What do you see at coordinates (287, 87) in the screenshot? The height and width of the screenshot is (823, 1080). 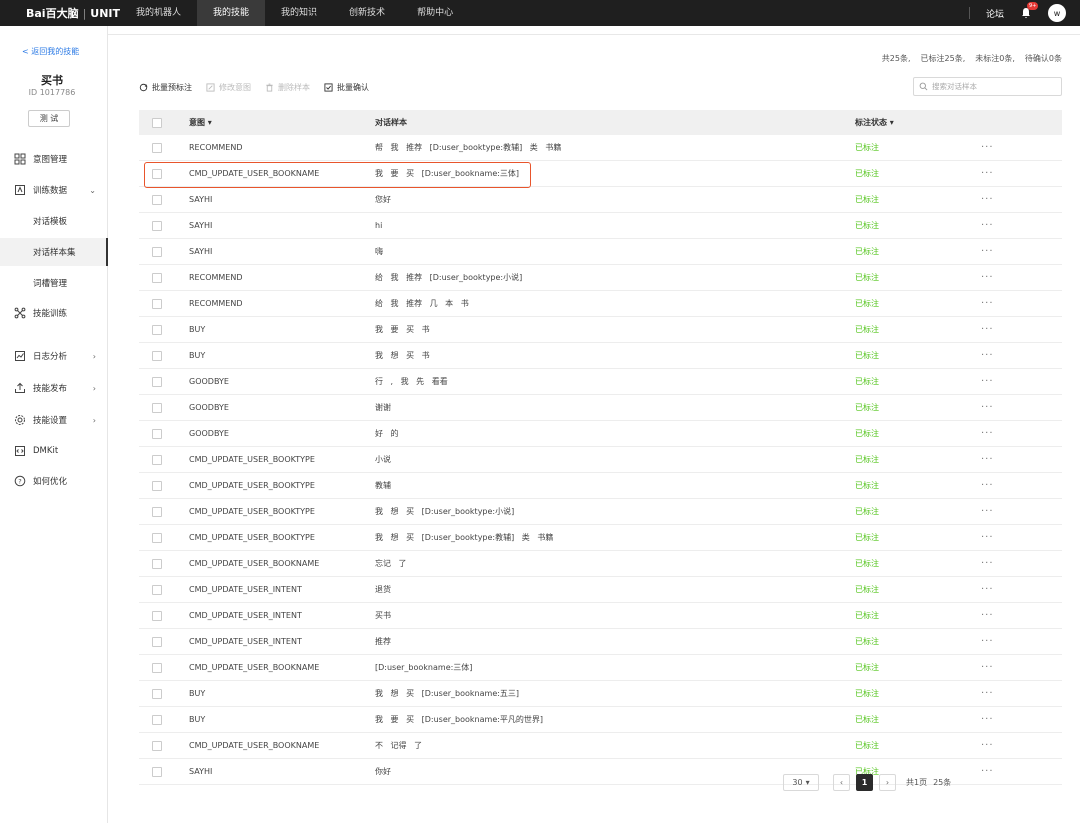 I see `delete-sample-button: 删除样本` at bounding box center [287, 87].